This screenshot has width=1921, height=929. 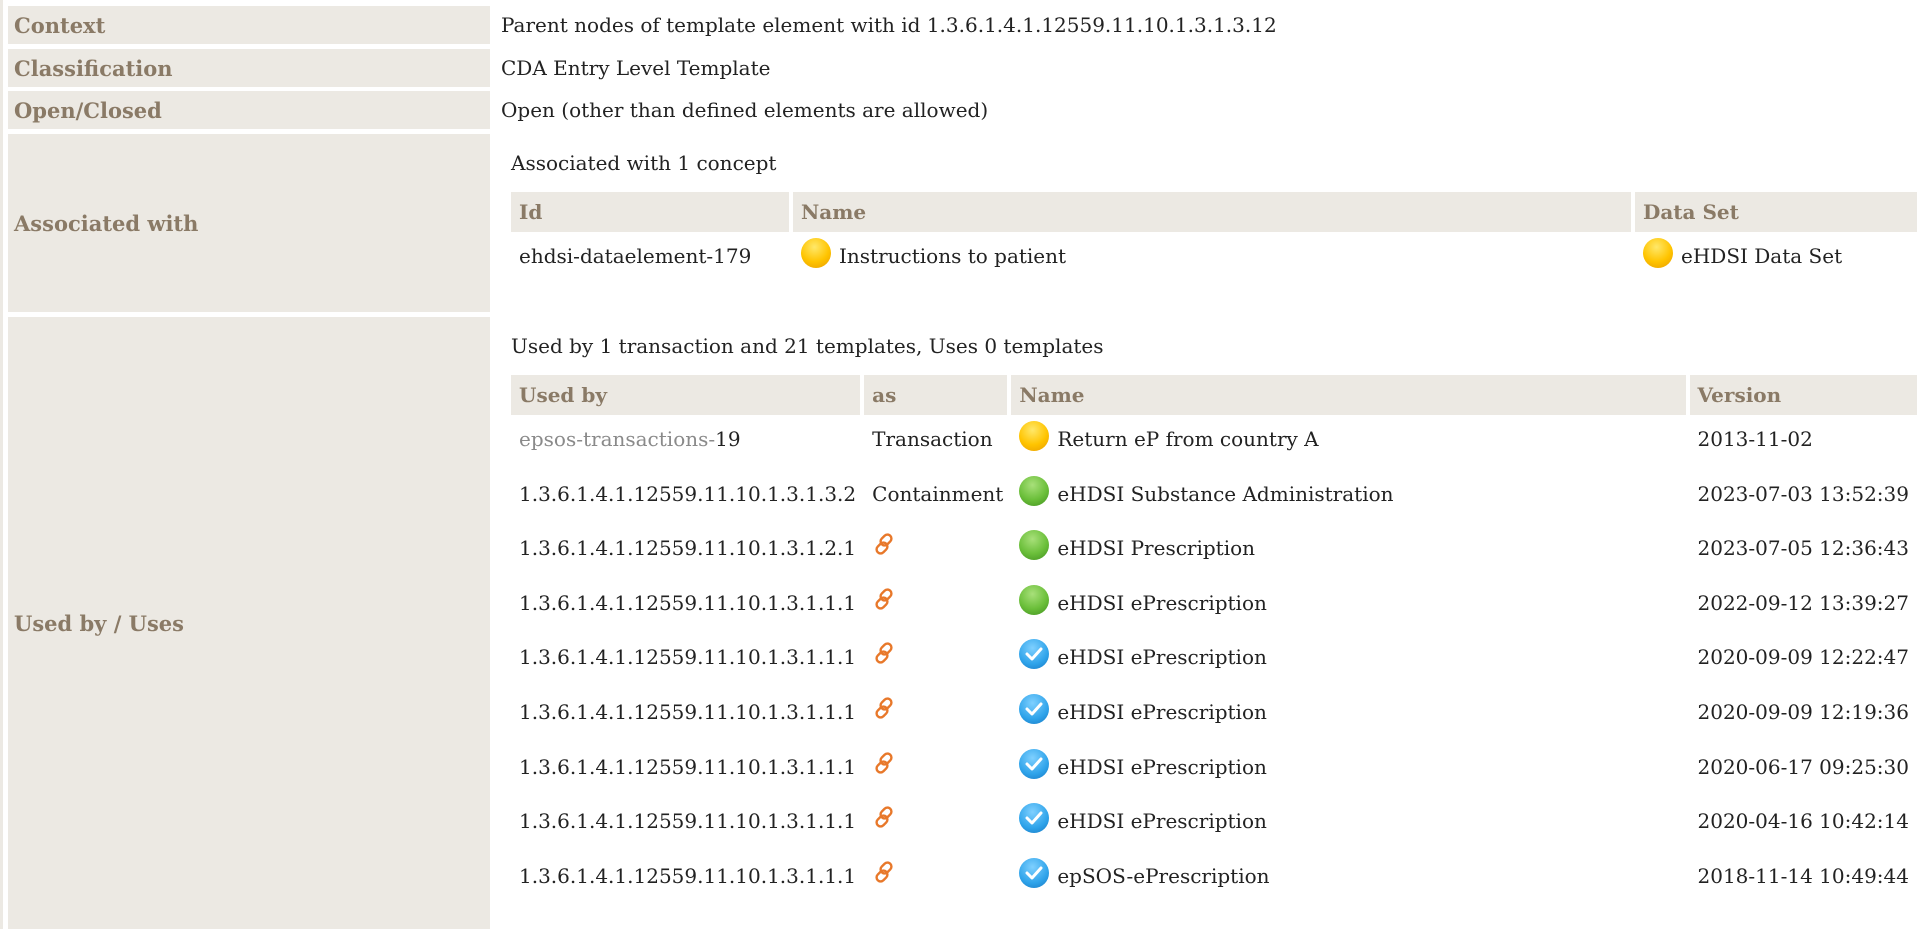 What do you see at coordinates (1803, 395) in the screenshot?
I see `column-header-version: Version` at bounding box center [1803, 395].